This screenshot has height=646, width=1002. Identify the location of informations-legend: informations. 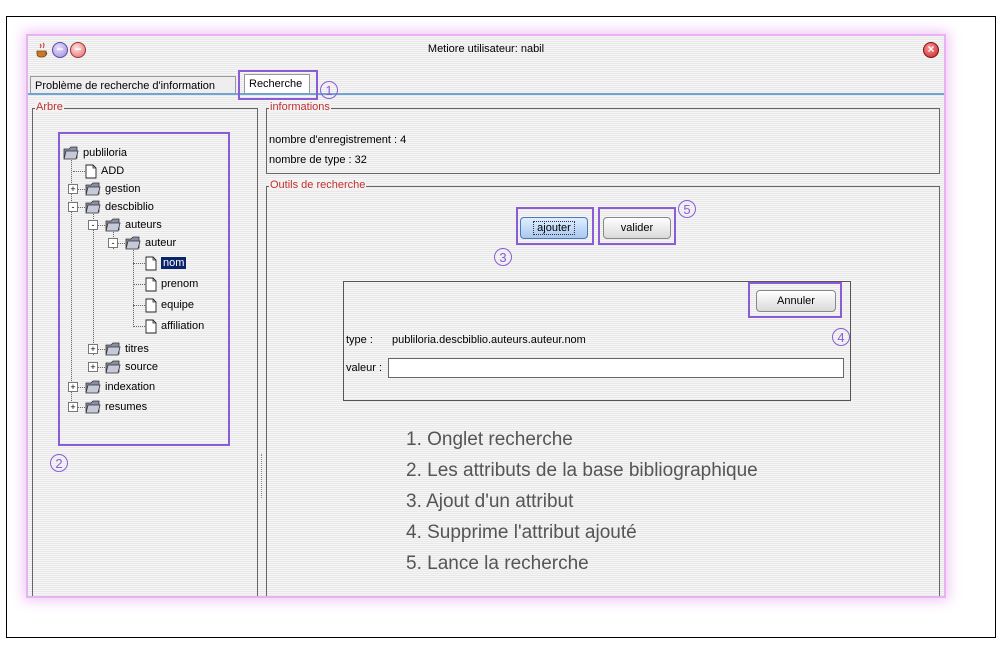
(300, 107).